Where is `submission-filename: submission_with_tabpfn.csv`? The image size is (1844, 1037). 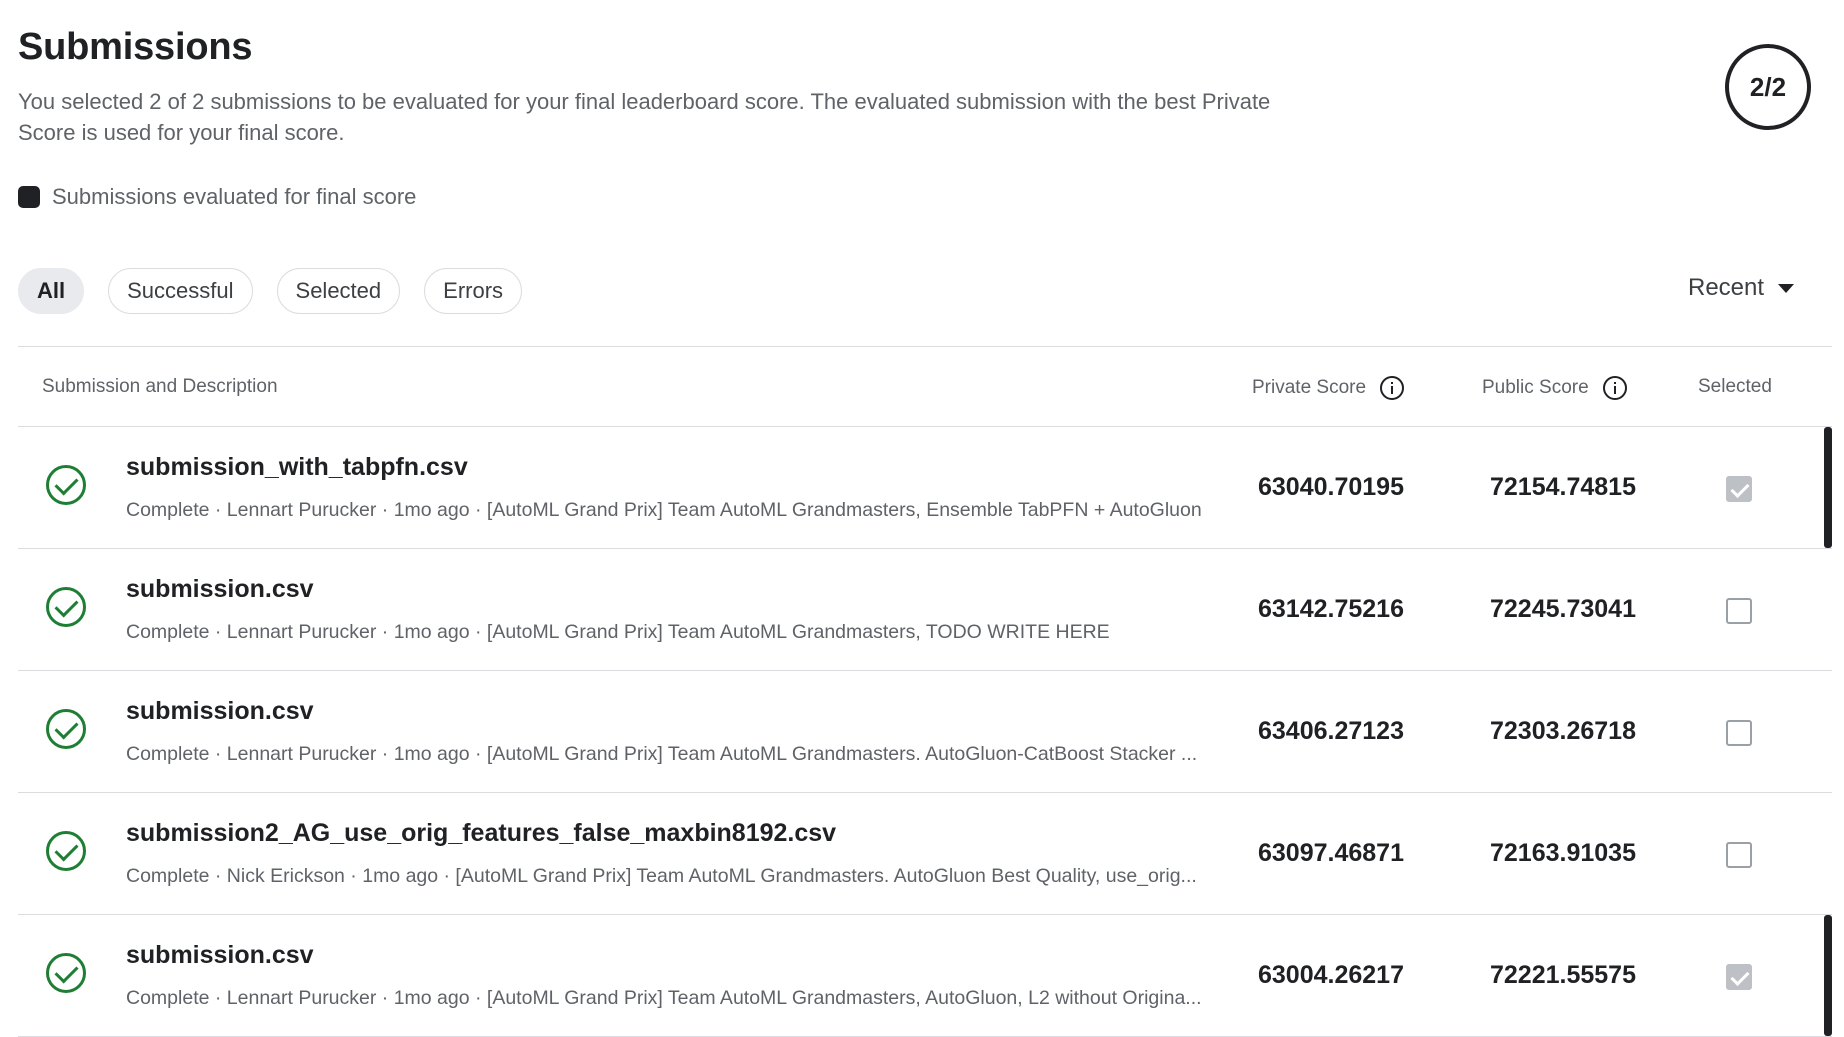
submission-filename: submission_with_tabpfn.csv is located at coordinates (297, 467).